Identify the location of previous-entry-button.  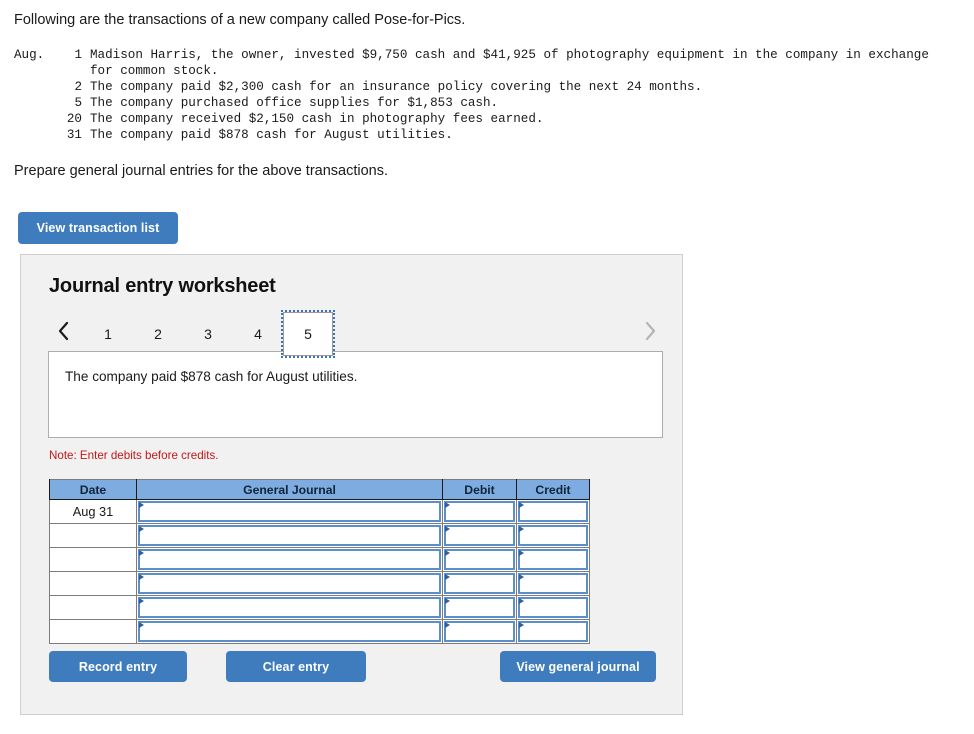
(64, 331).